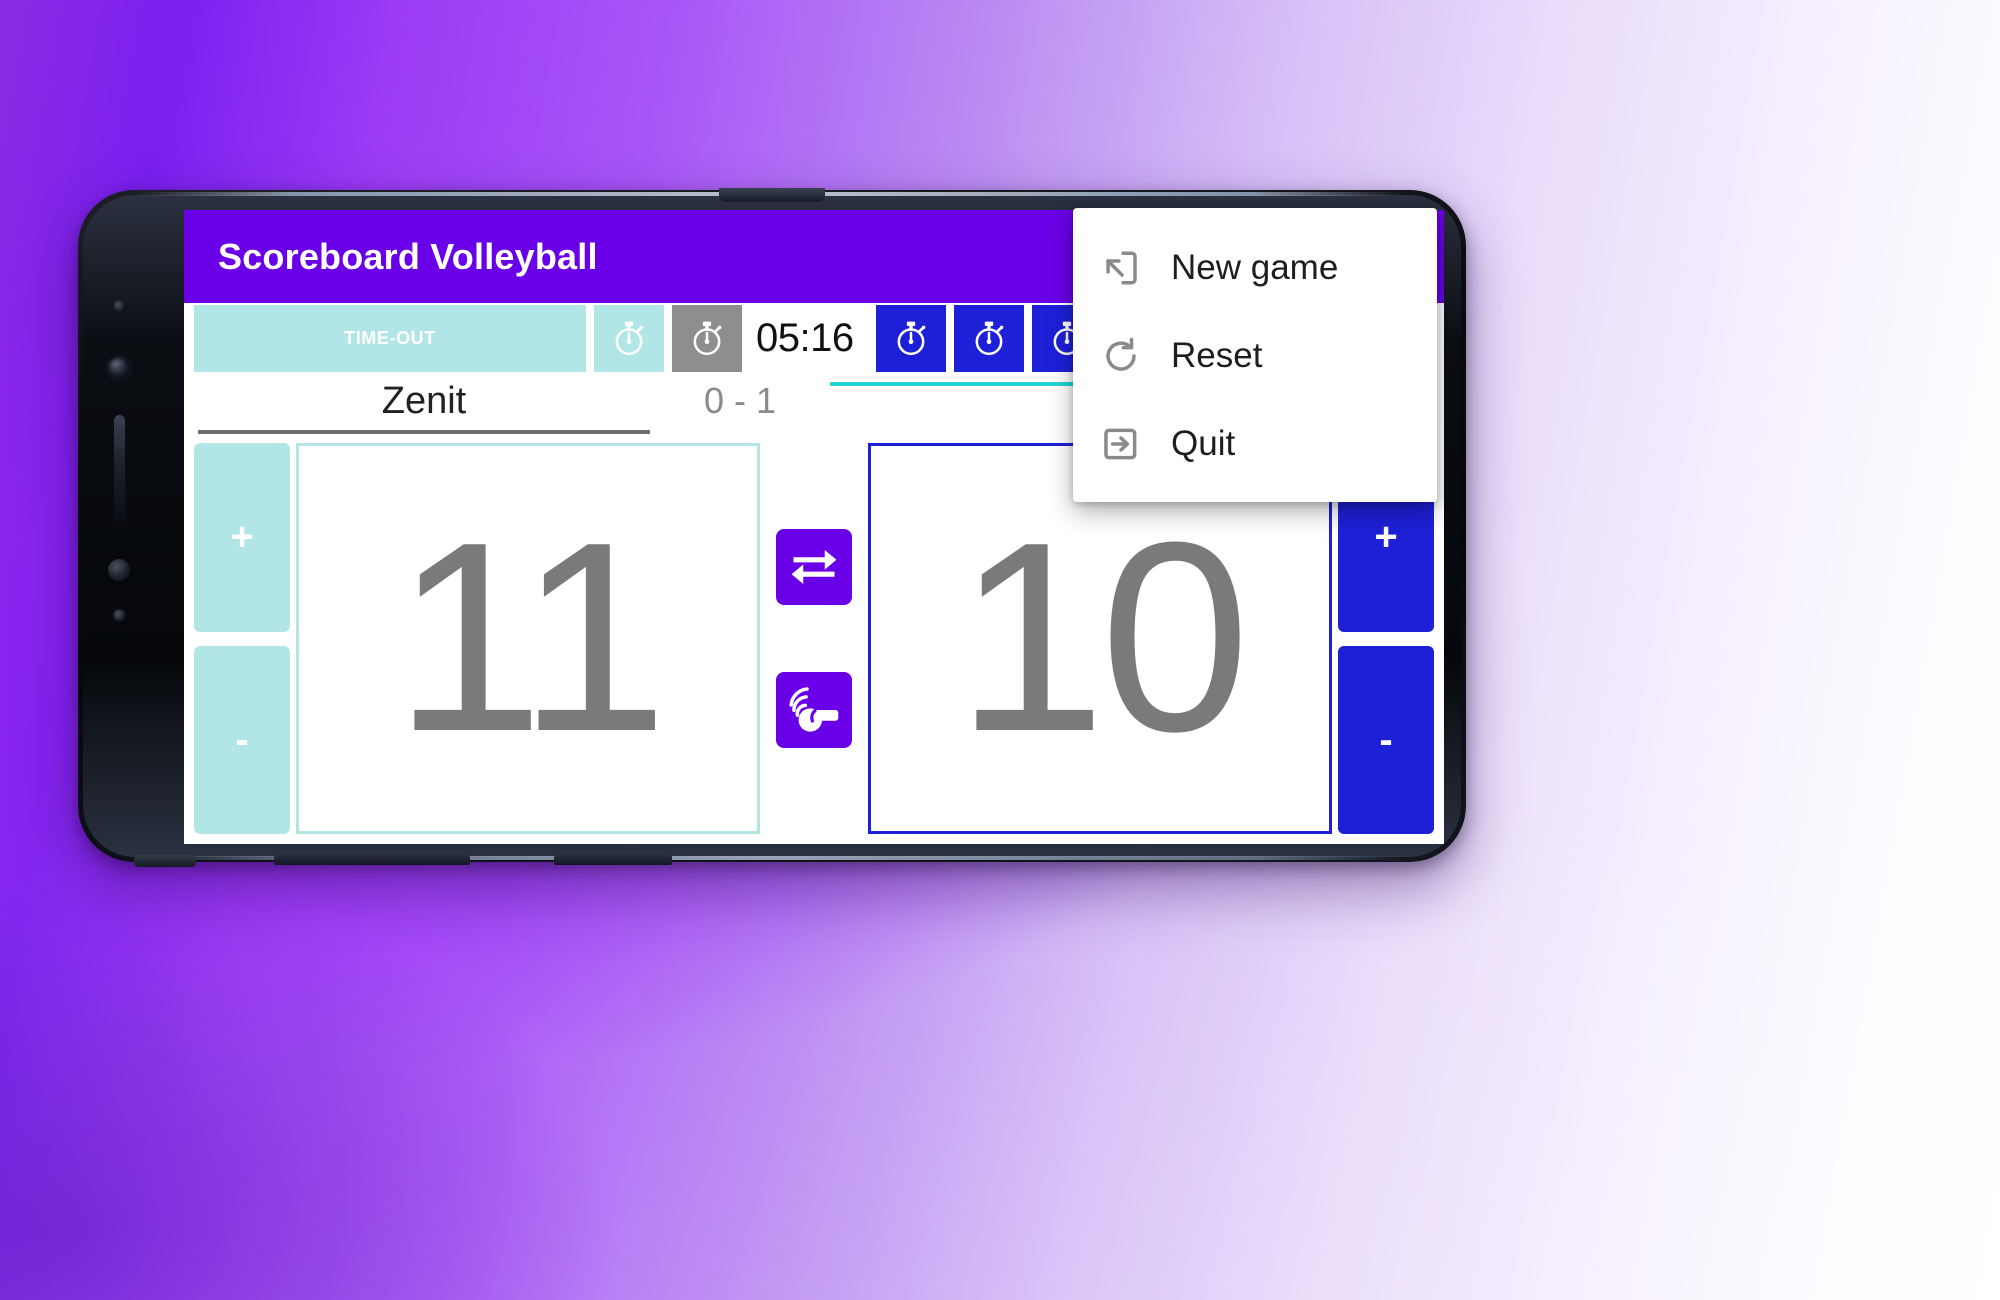  What do you see at coordinates (1255, 444) in the screenshot?
I see `menu-item-quit: Quit` at bounding box center [1255, 444].